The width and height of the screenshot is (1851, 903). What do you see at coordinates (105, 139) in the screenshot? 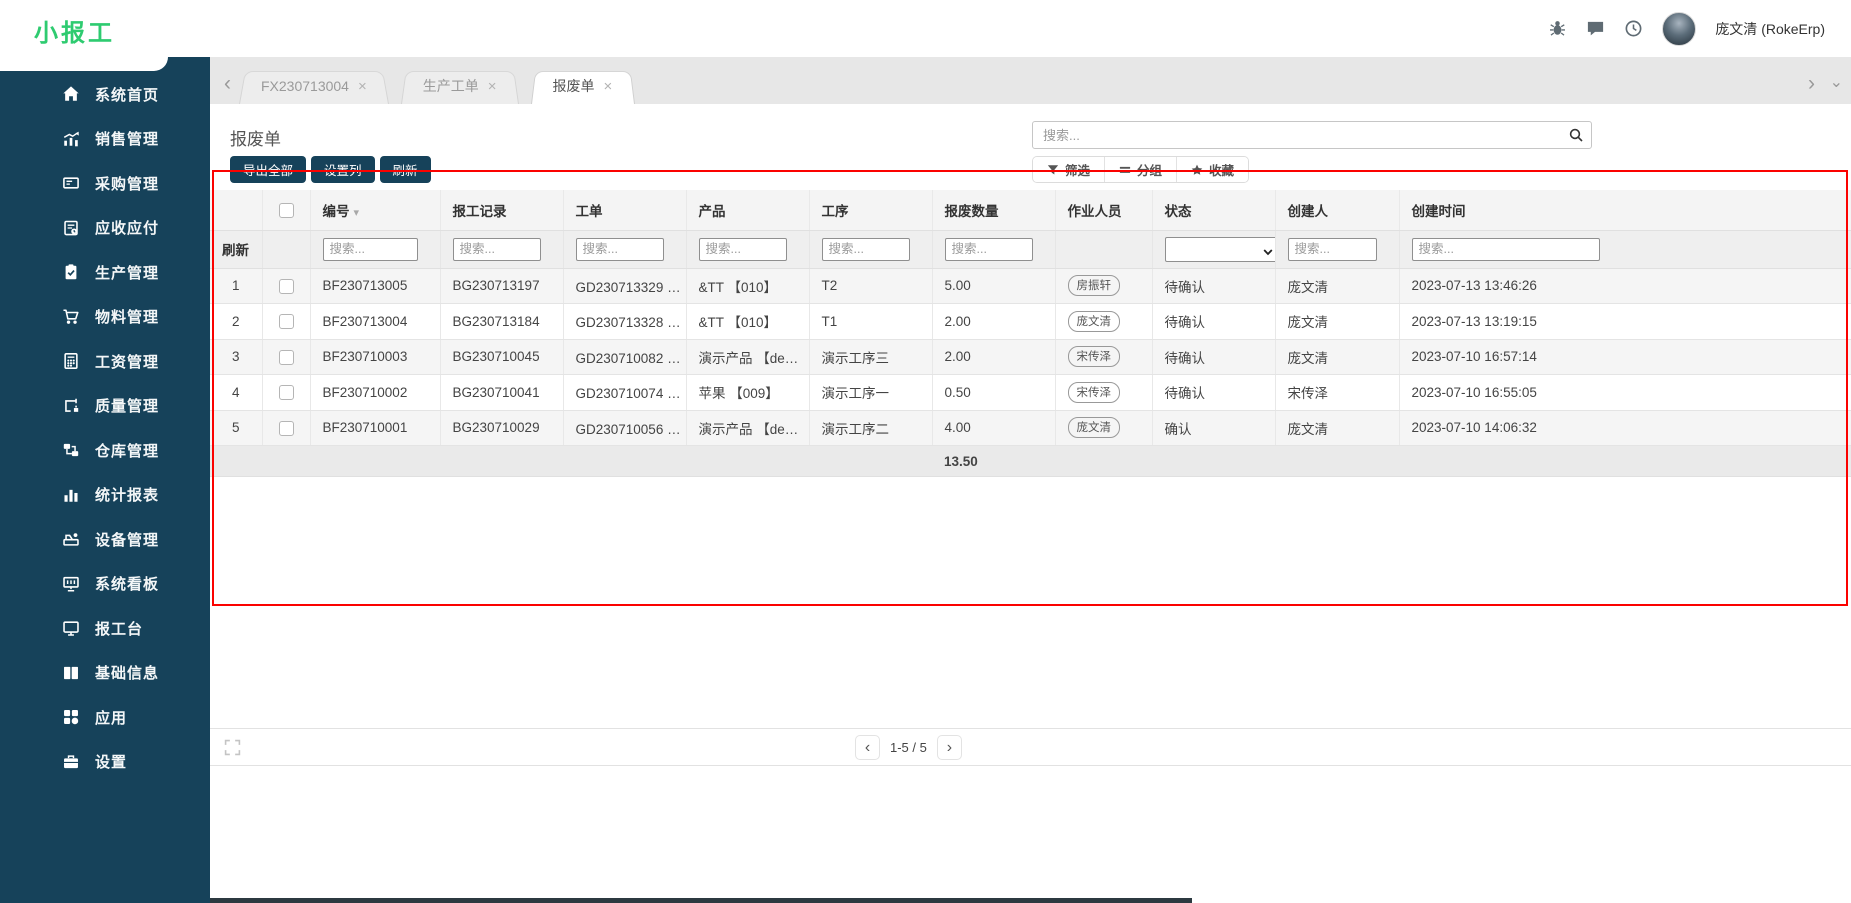
I see `sidebar-item-1: 销售管理` at bounding box center [105, 139].